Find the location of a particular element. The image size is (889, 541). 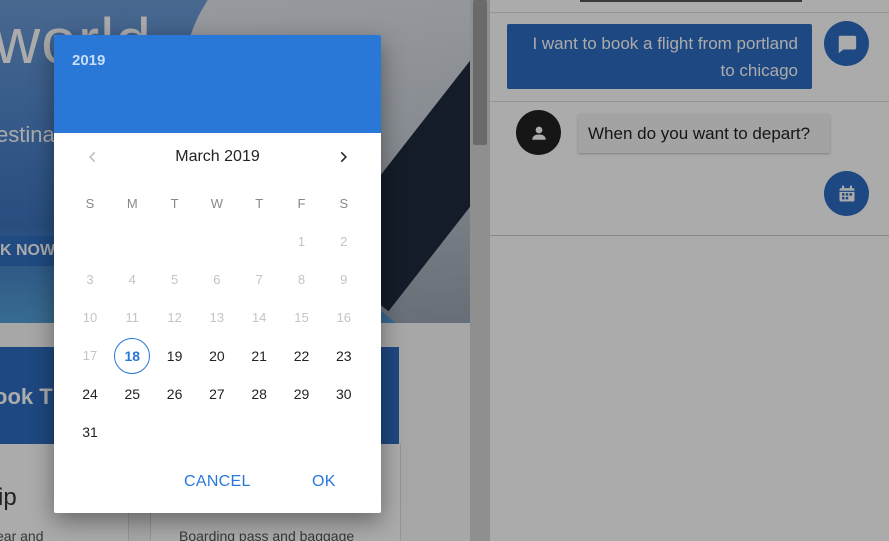

weekday-label: W is located at coordinates (217, 203).